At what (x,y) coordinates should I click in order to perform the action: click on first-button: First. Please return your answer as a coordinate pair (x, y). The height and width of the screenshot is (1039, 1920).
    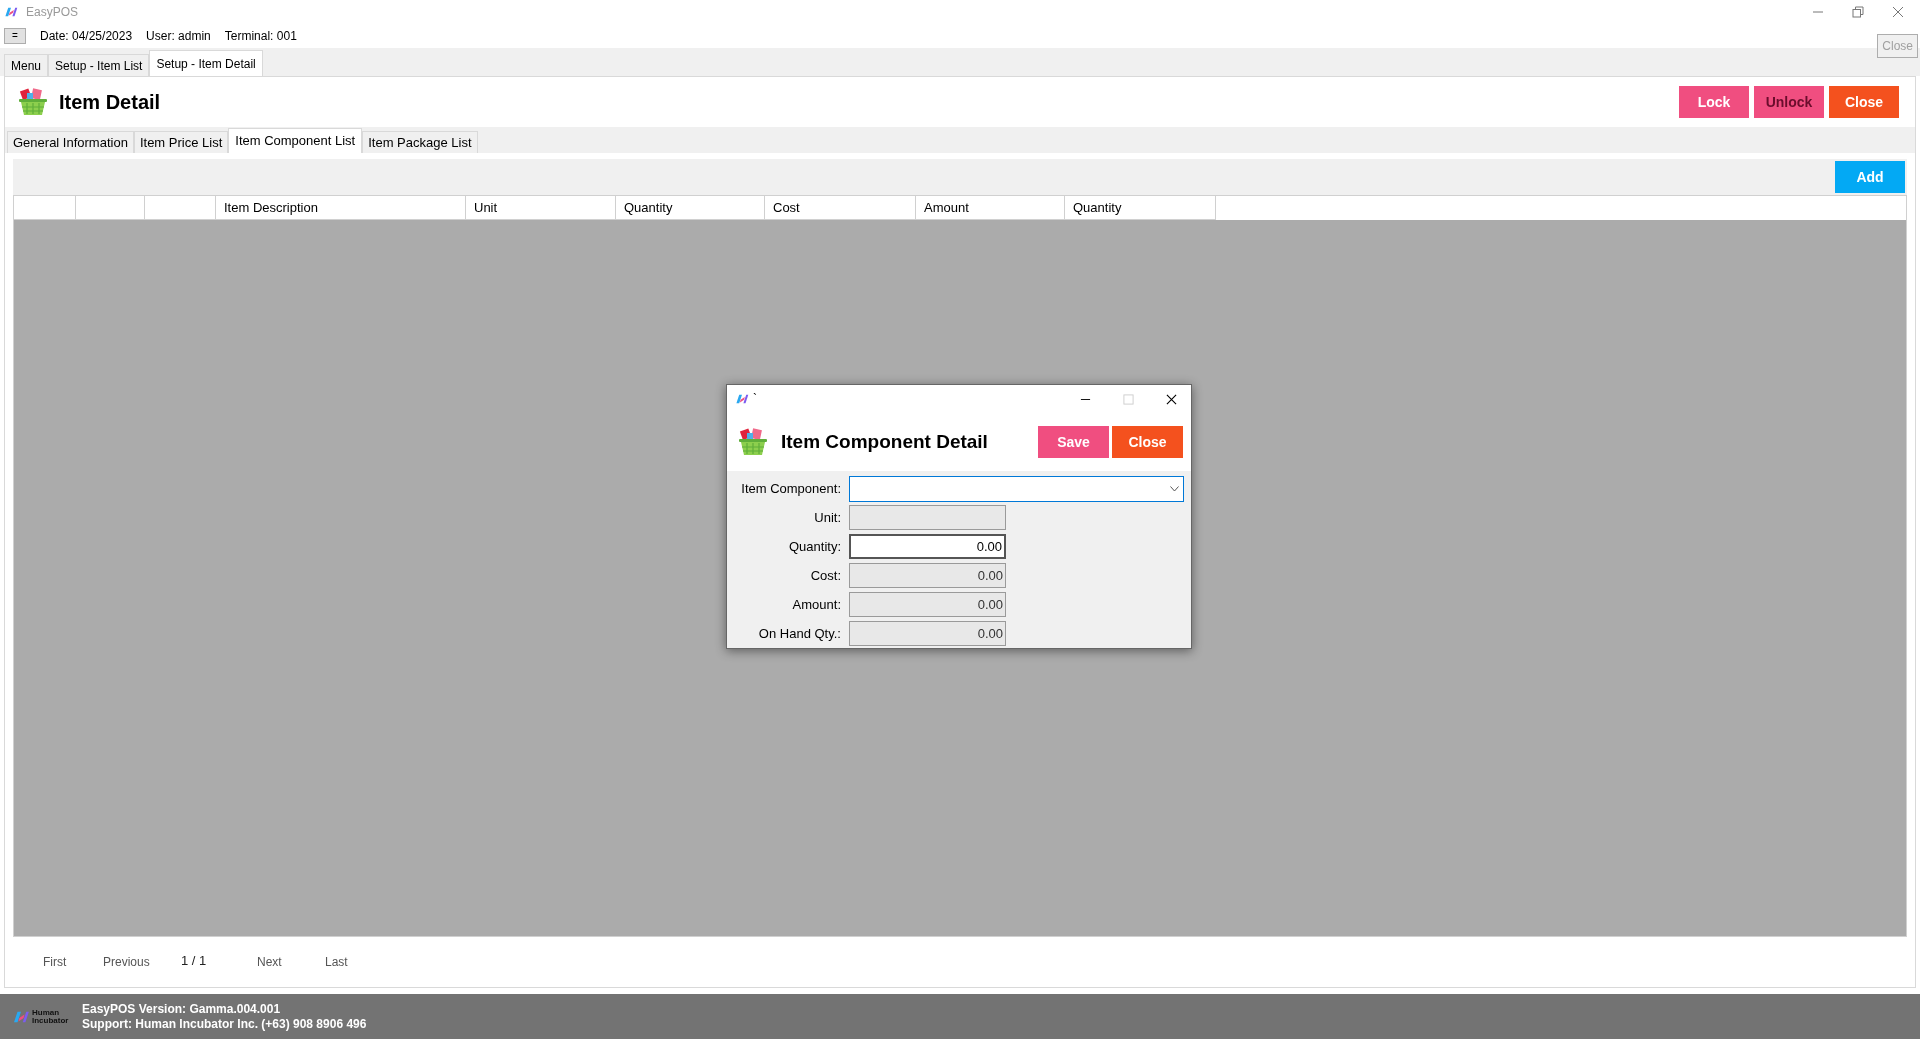
    Looking at the image, I should click on (73, 962).